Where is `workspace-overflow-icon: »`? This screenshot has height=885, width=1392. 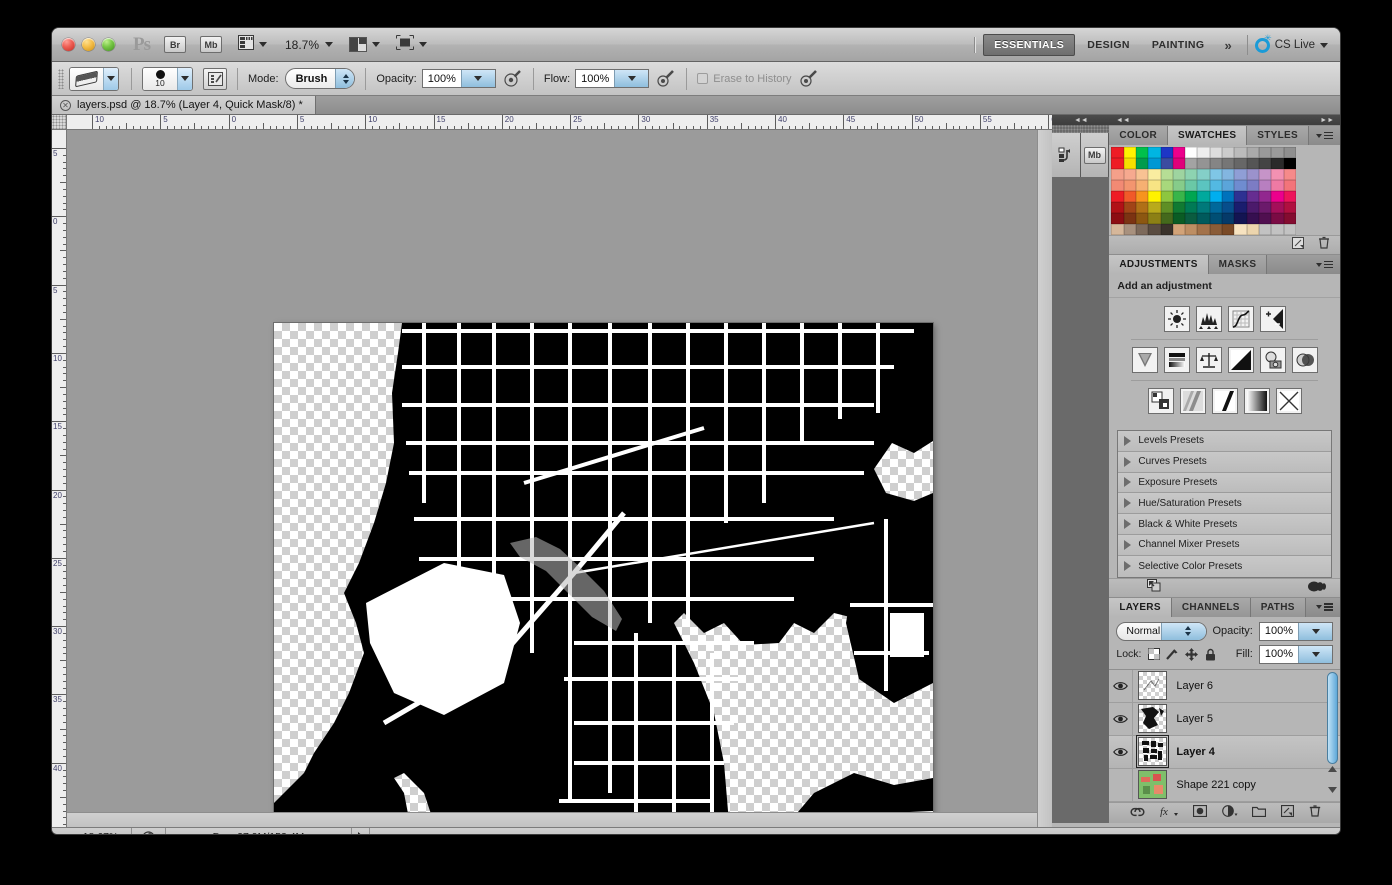
workspace-overflow-icon: » is located at coordinates (1227, 45).